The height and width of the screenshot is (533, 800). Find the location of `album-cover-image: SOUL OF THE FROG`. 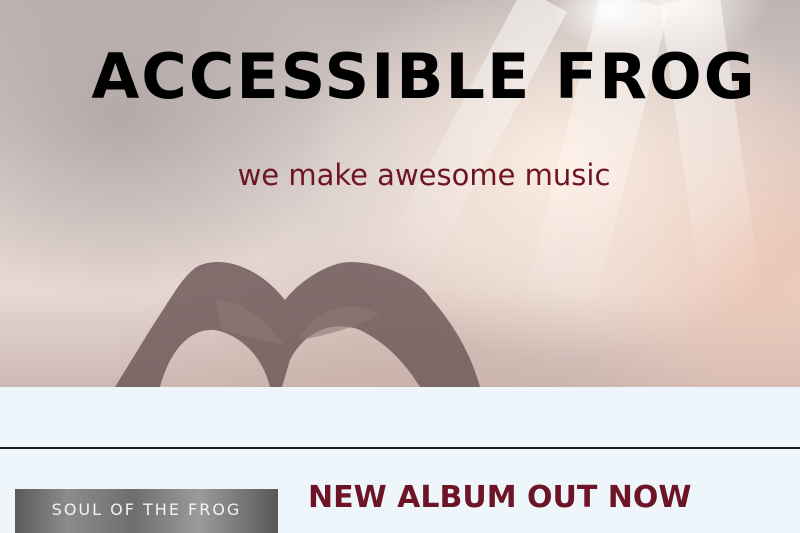

album-cover-image: SOUL OF THE FROG is located at coordinates (146, 511).